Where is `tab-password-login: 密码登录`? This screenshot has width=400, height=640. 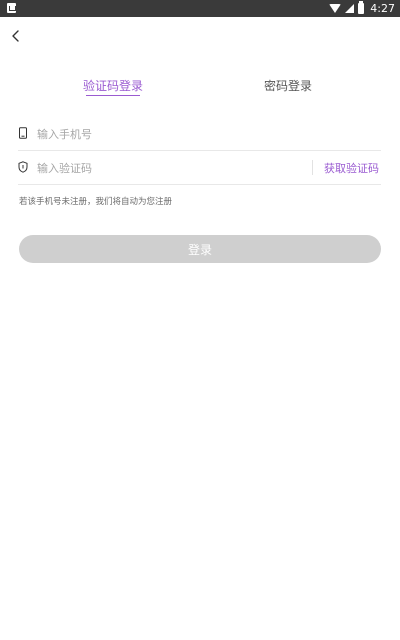 tab-password-login: 密码登录 is located at coordinates (288, 85).